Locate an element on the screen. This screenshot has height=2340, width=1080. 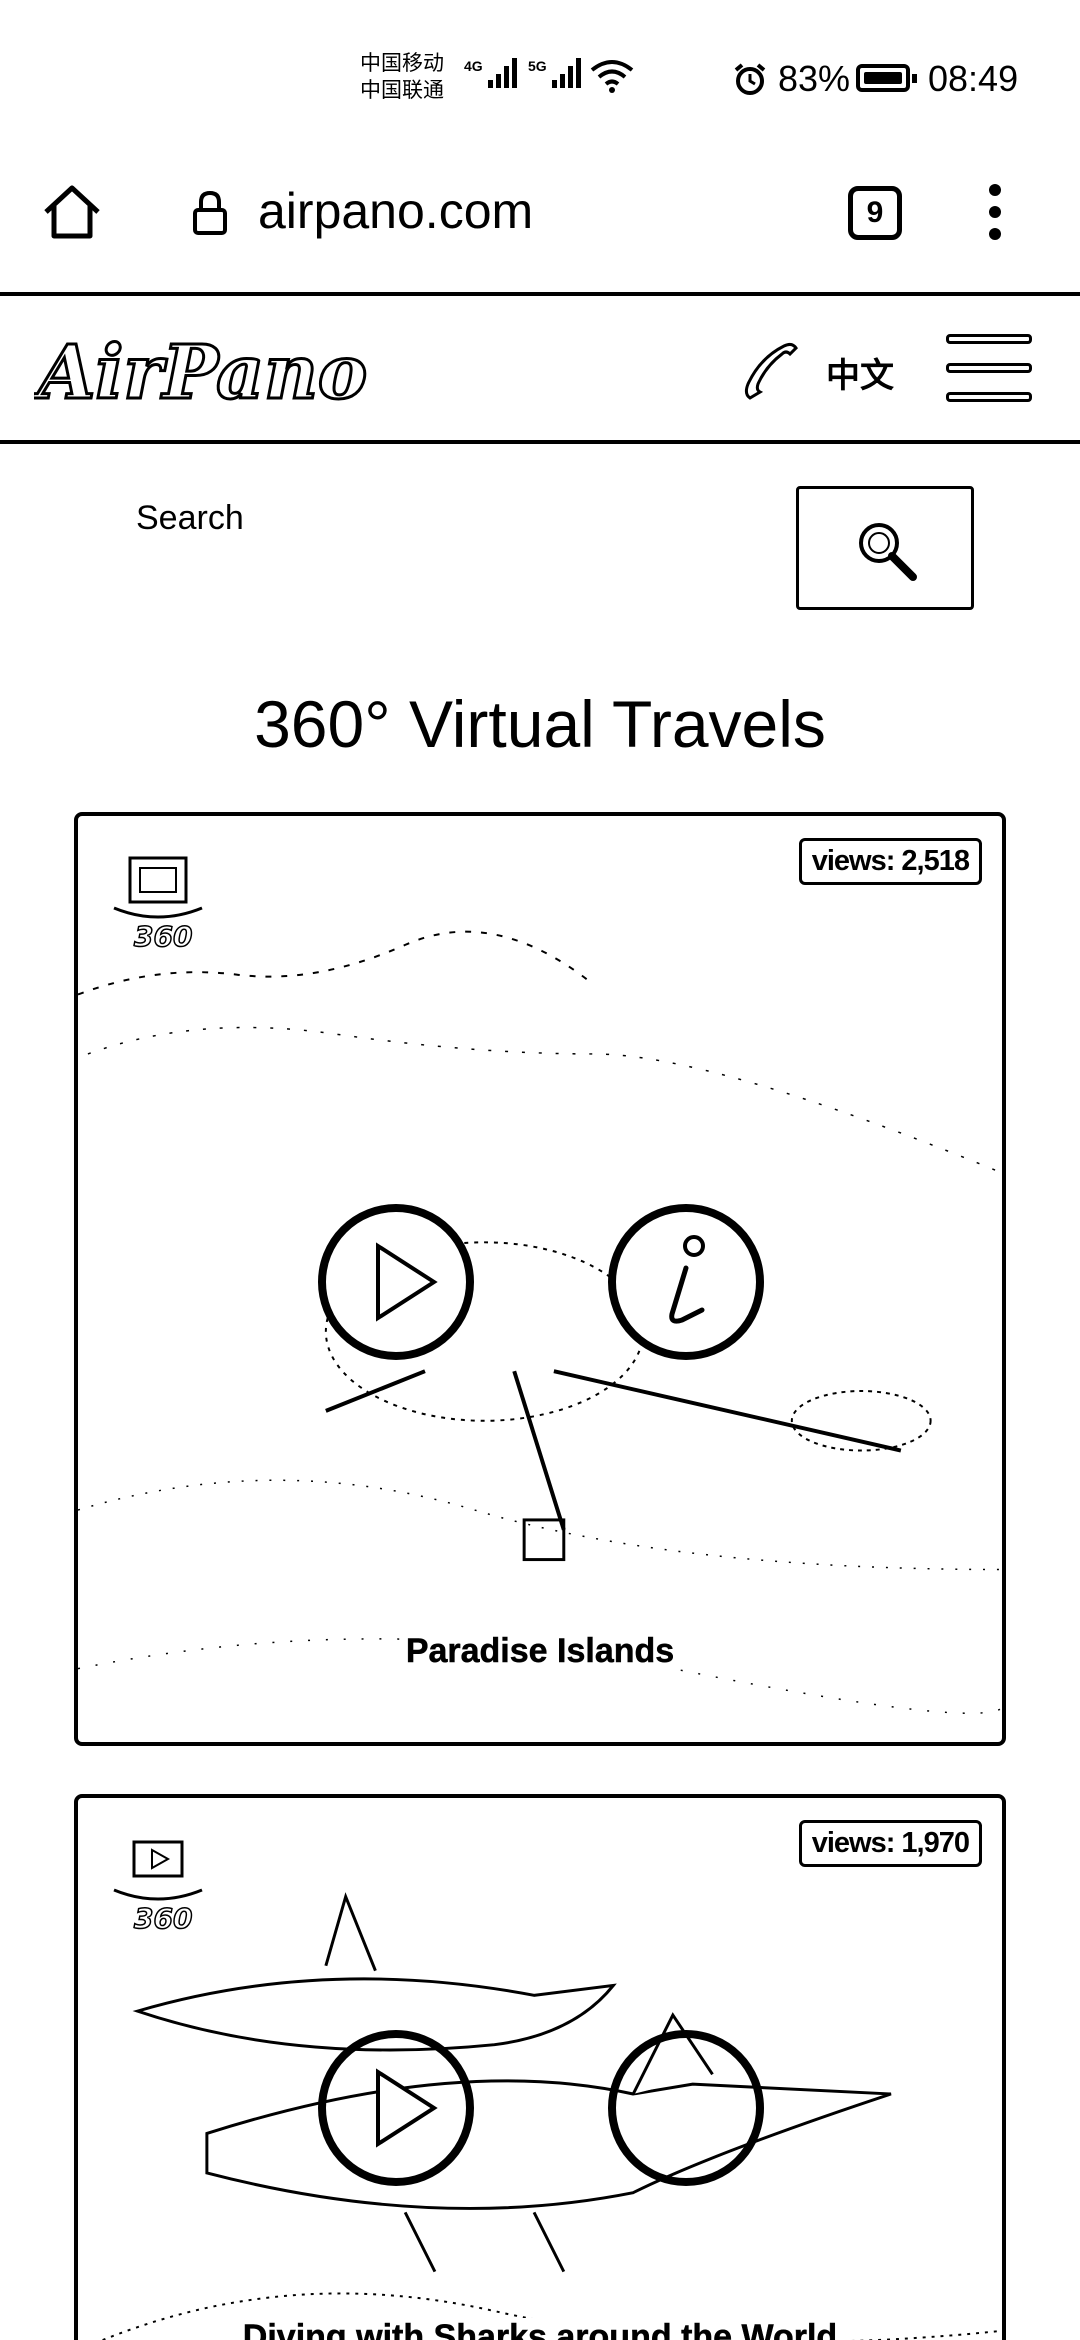
info-icon is located at coordinates (694, 1246).